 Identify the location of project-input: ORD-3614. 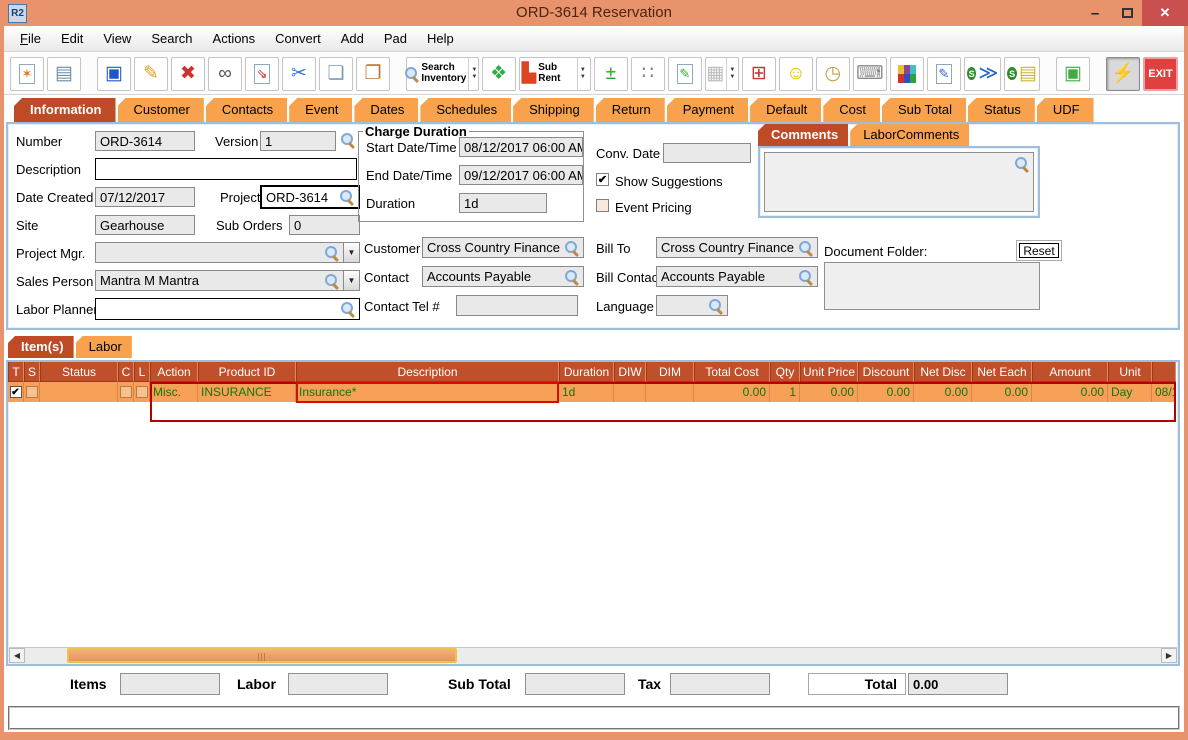
(310, 197).